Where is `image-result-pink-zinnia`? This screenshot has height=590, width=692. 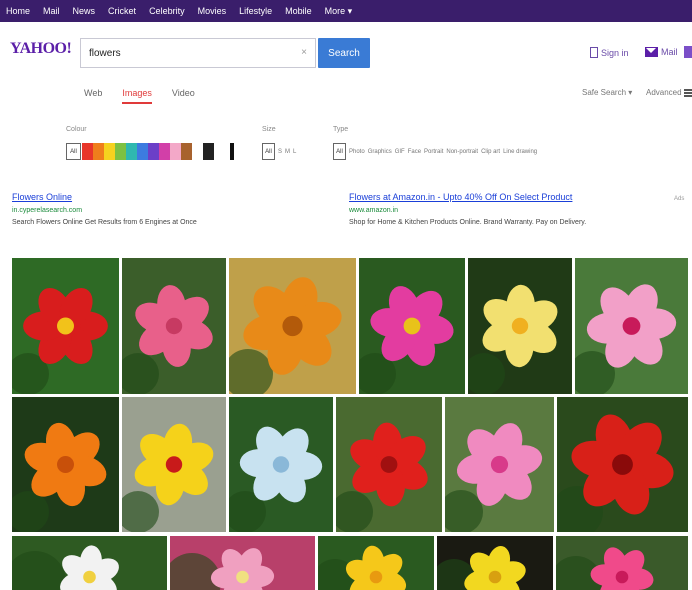
image-result-pink-zinnia is located at coordinates (412, 326).